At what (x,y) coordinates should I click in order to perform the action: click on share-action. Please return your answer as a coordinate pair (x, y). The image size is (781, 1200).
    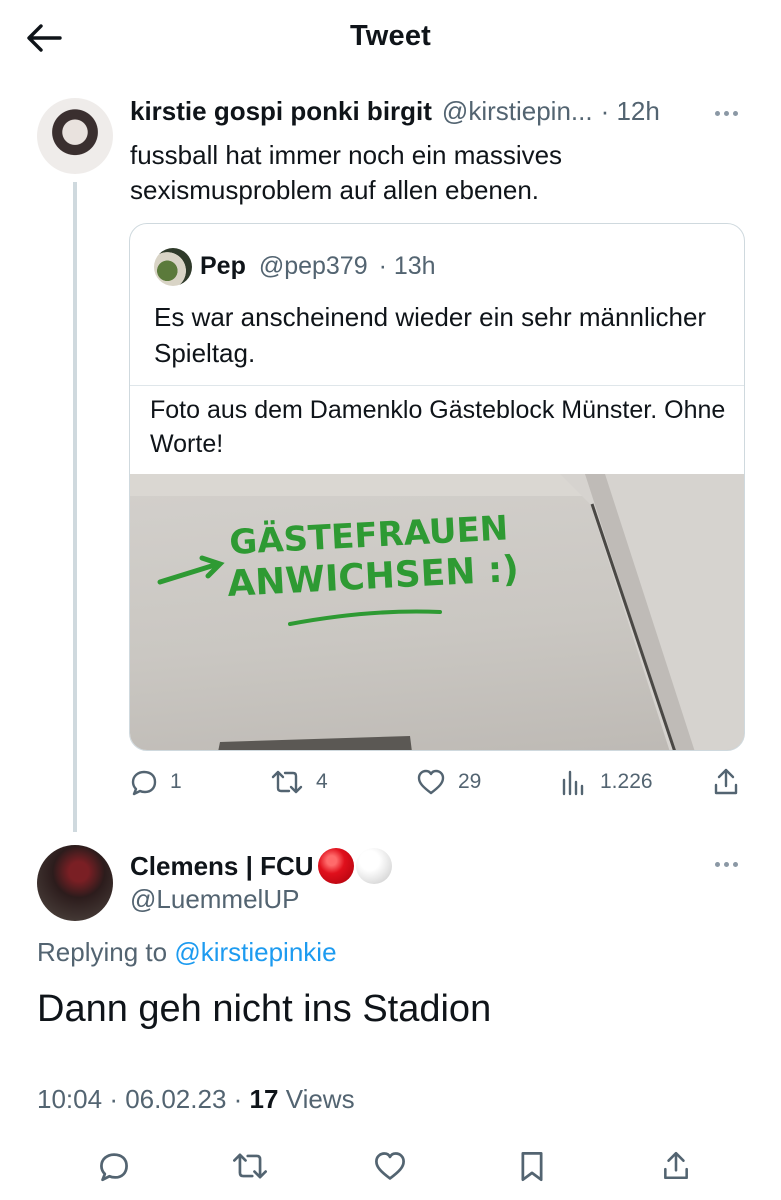
    Looking at the image, I should click on (726, 782).